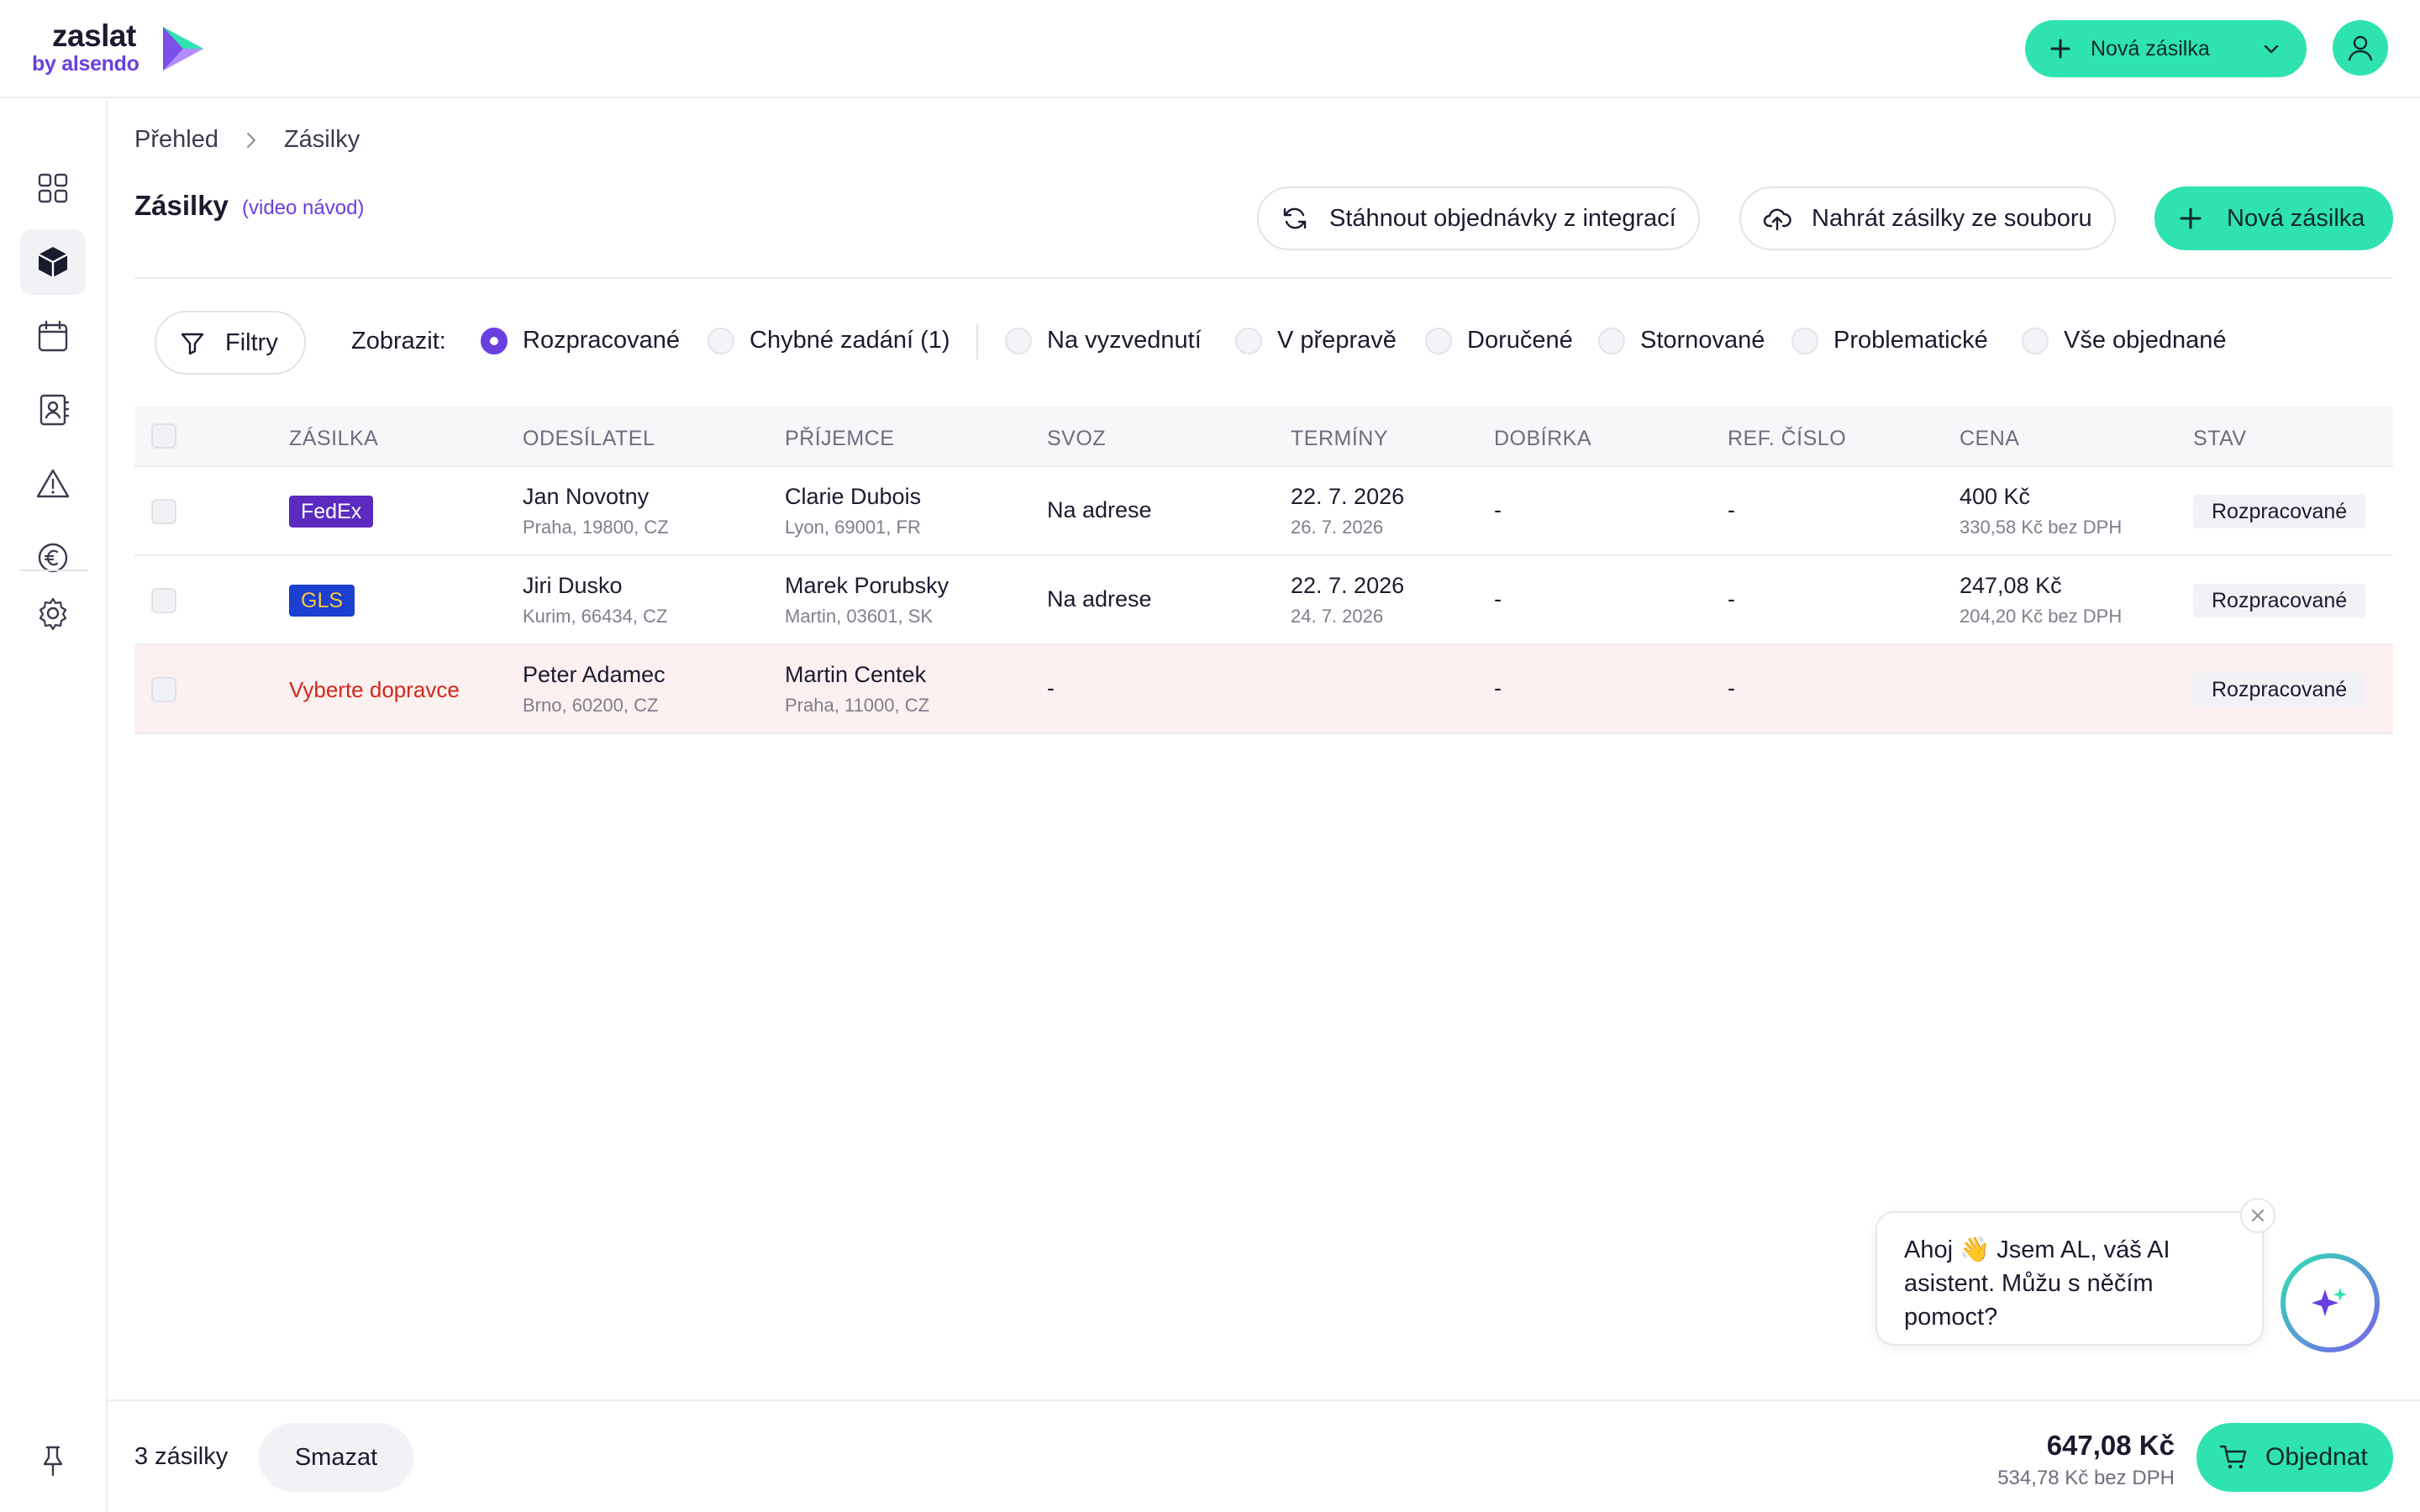  Describe the element at coordinates (1732, 509) in the screenshot. I see `ref-value: -` at that location.